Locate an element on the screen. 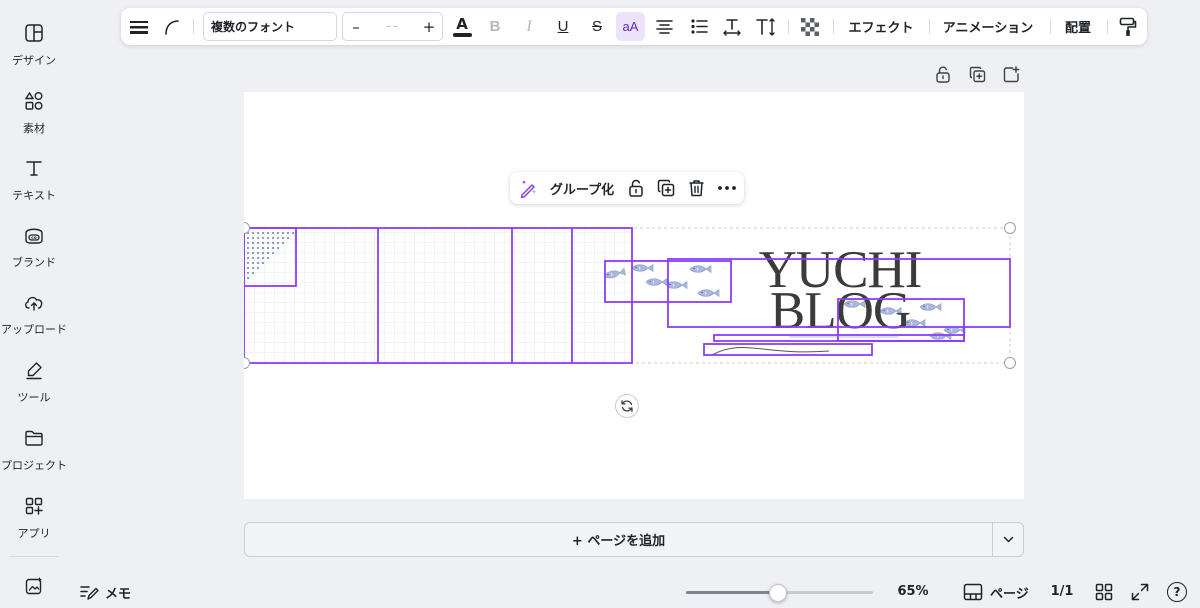  element-outline is located at coordinates (788, 349).